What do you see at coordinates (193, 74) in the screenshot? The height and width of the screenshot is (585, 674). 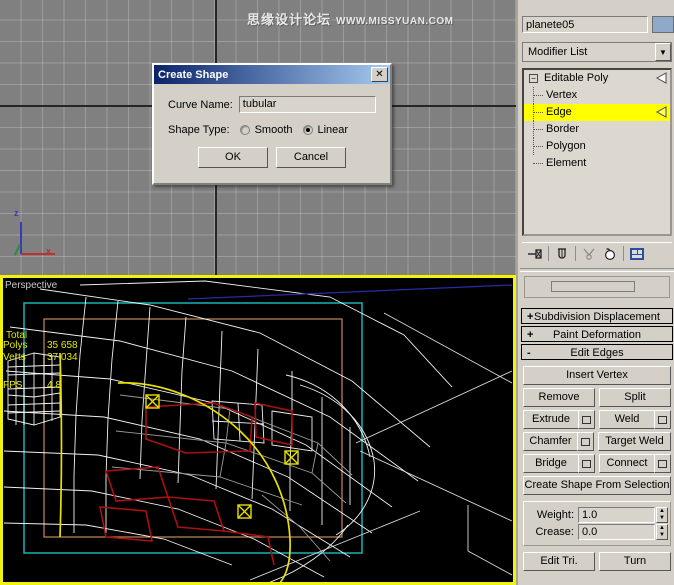 I see `dialog-title: Create Shape` at bounding box center [193, 74].